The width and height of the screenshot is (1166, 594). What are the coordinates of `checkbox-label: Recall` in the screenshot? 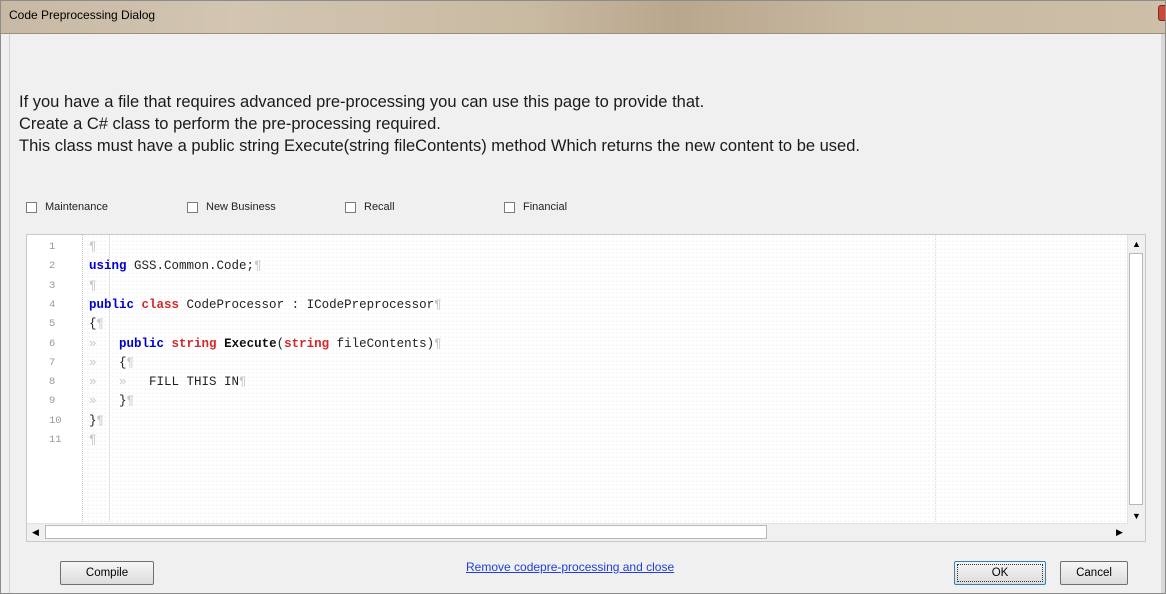 It's located at (379, 207).